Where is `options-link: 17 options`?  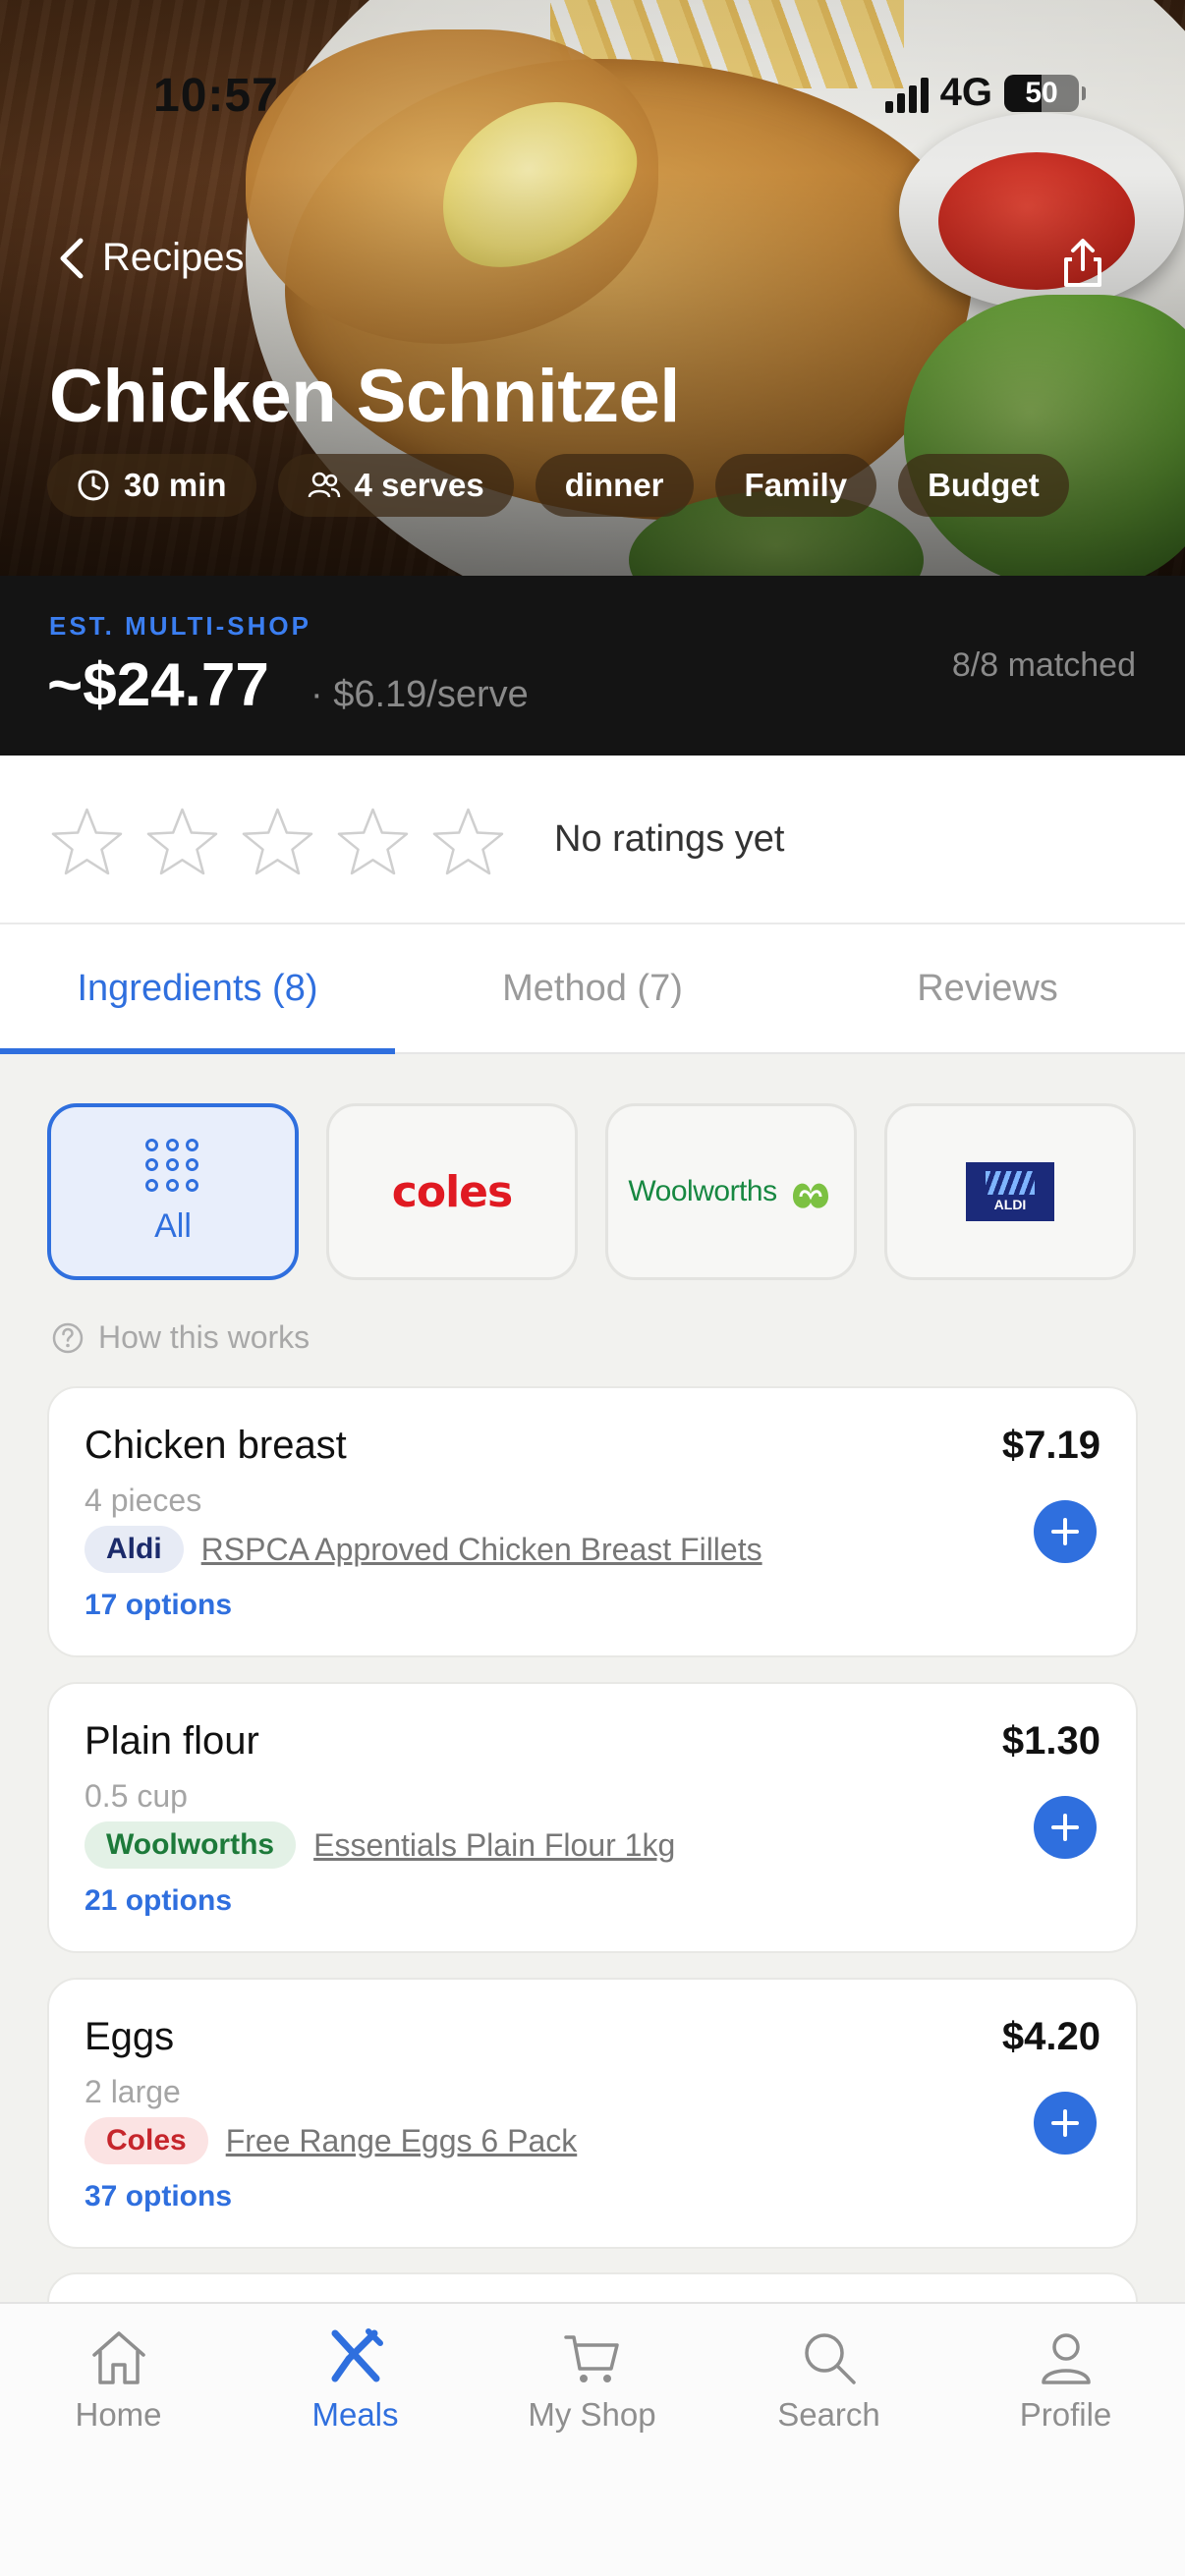 options-link: 17 options is located at coordinates (159, 1605).